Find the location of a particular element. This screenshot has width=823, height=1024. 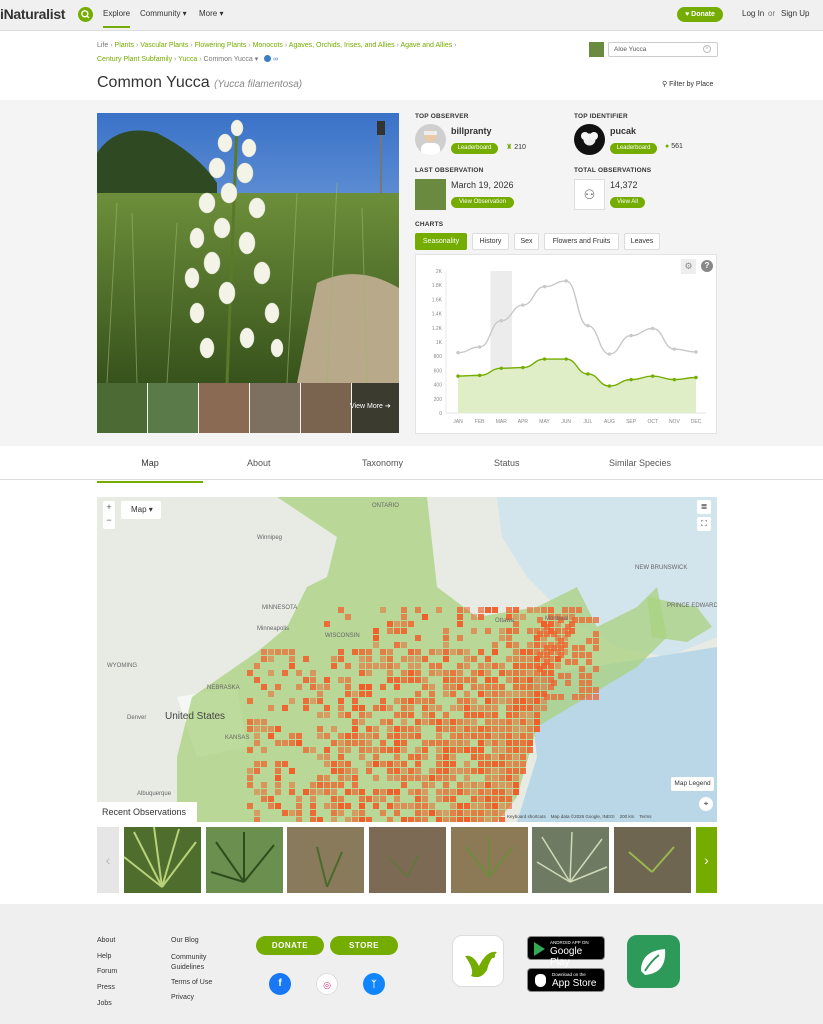

tab-map: Map is located at coordinates (150, 470).